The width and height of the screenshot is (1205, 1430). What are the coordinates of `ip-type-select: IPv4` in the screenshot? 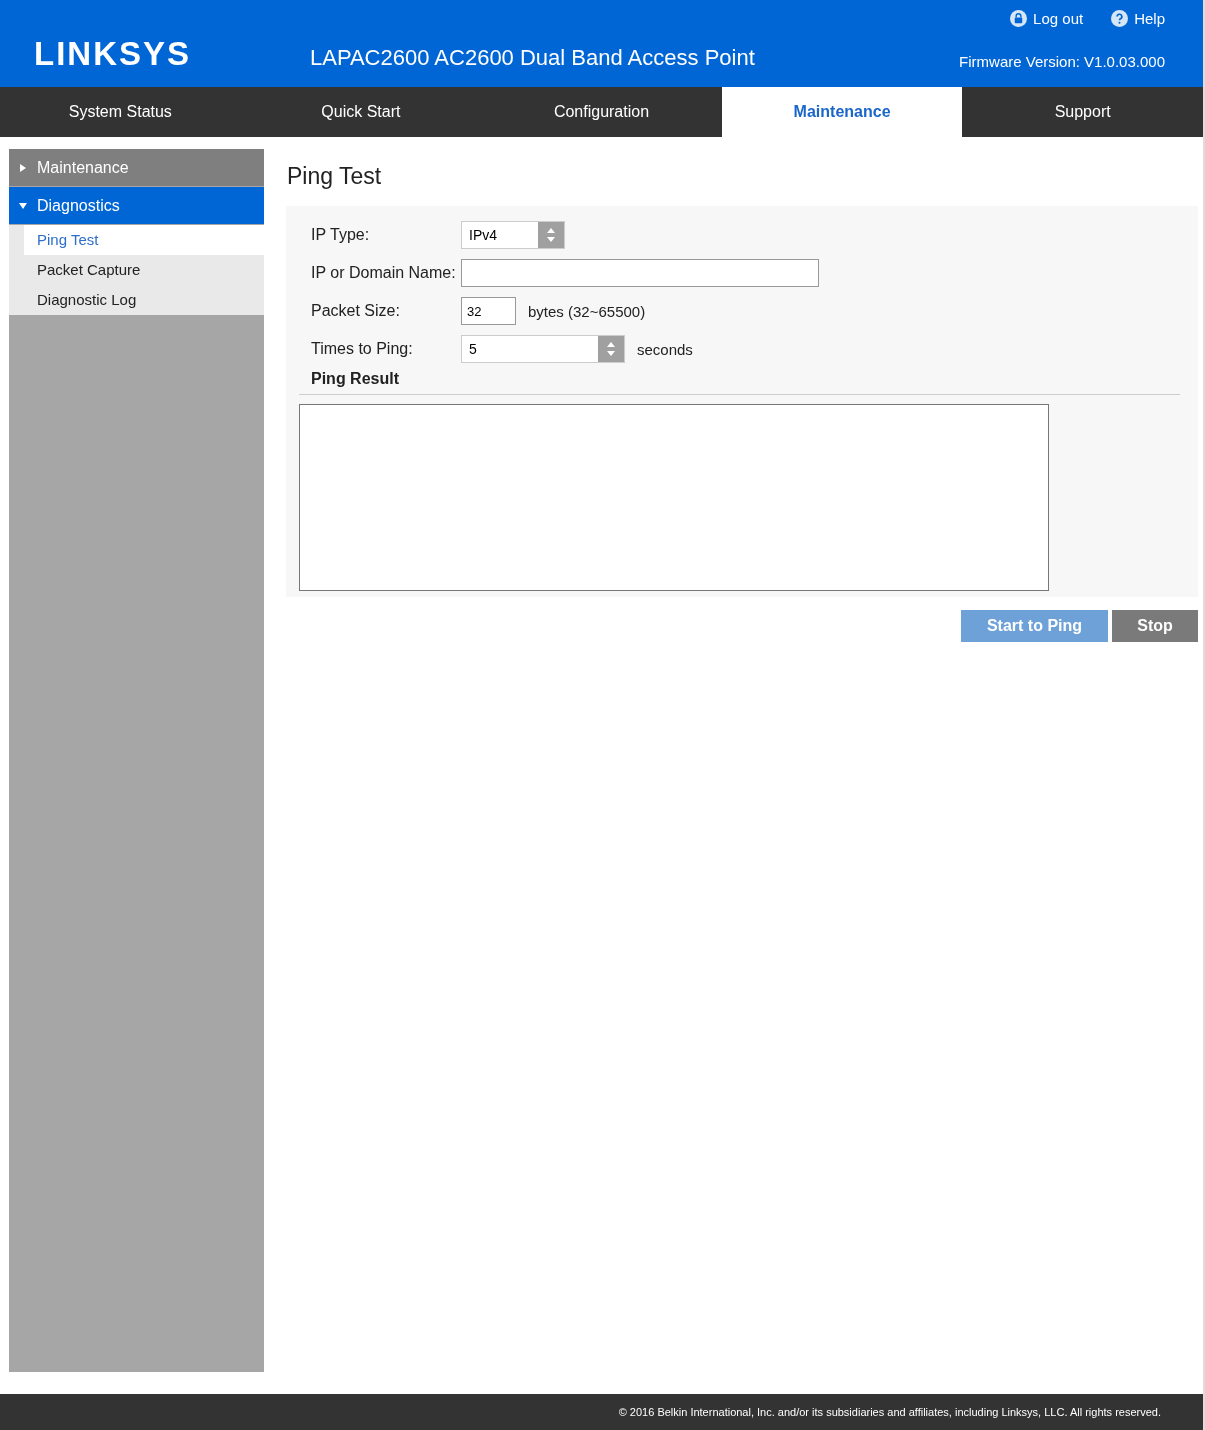 It's located at (513, 235).